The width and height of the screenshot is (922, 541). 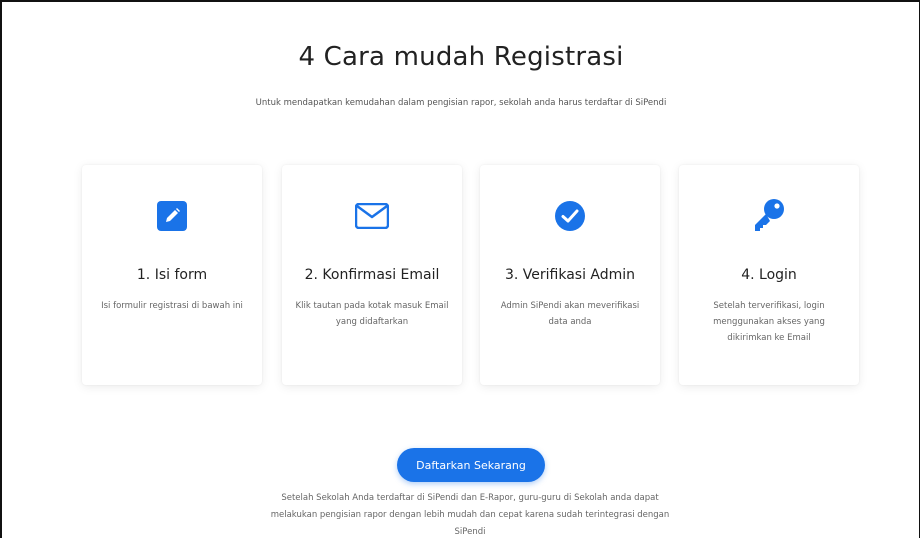 I want to click on step-title: 1. Isi form, so click(x=172, y=275).